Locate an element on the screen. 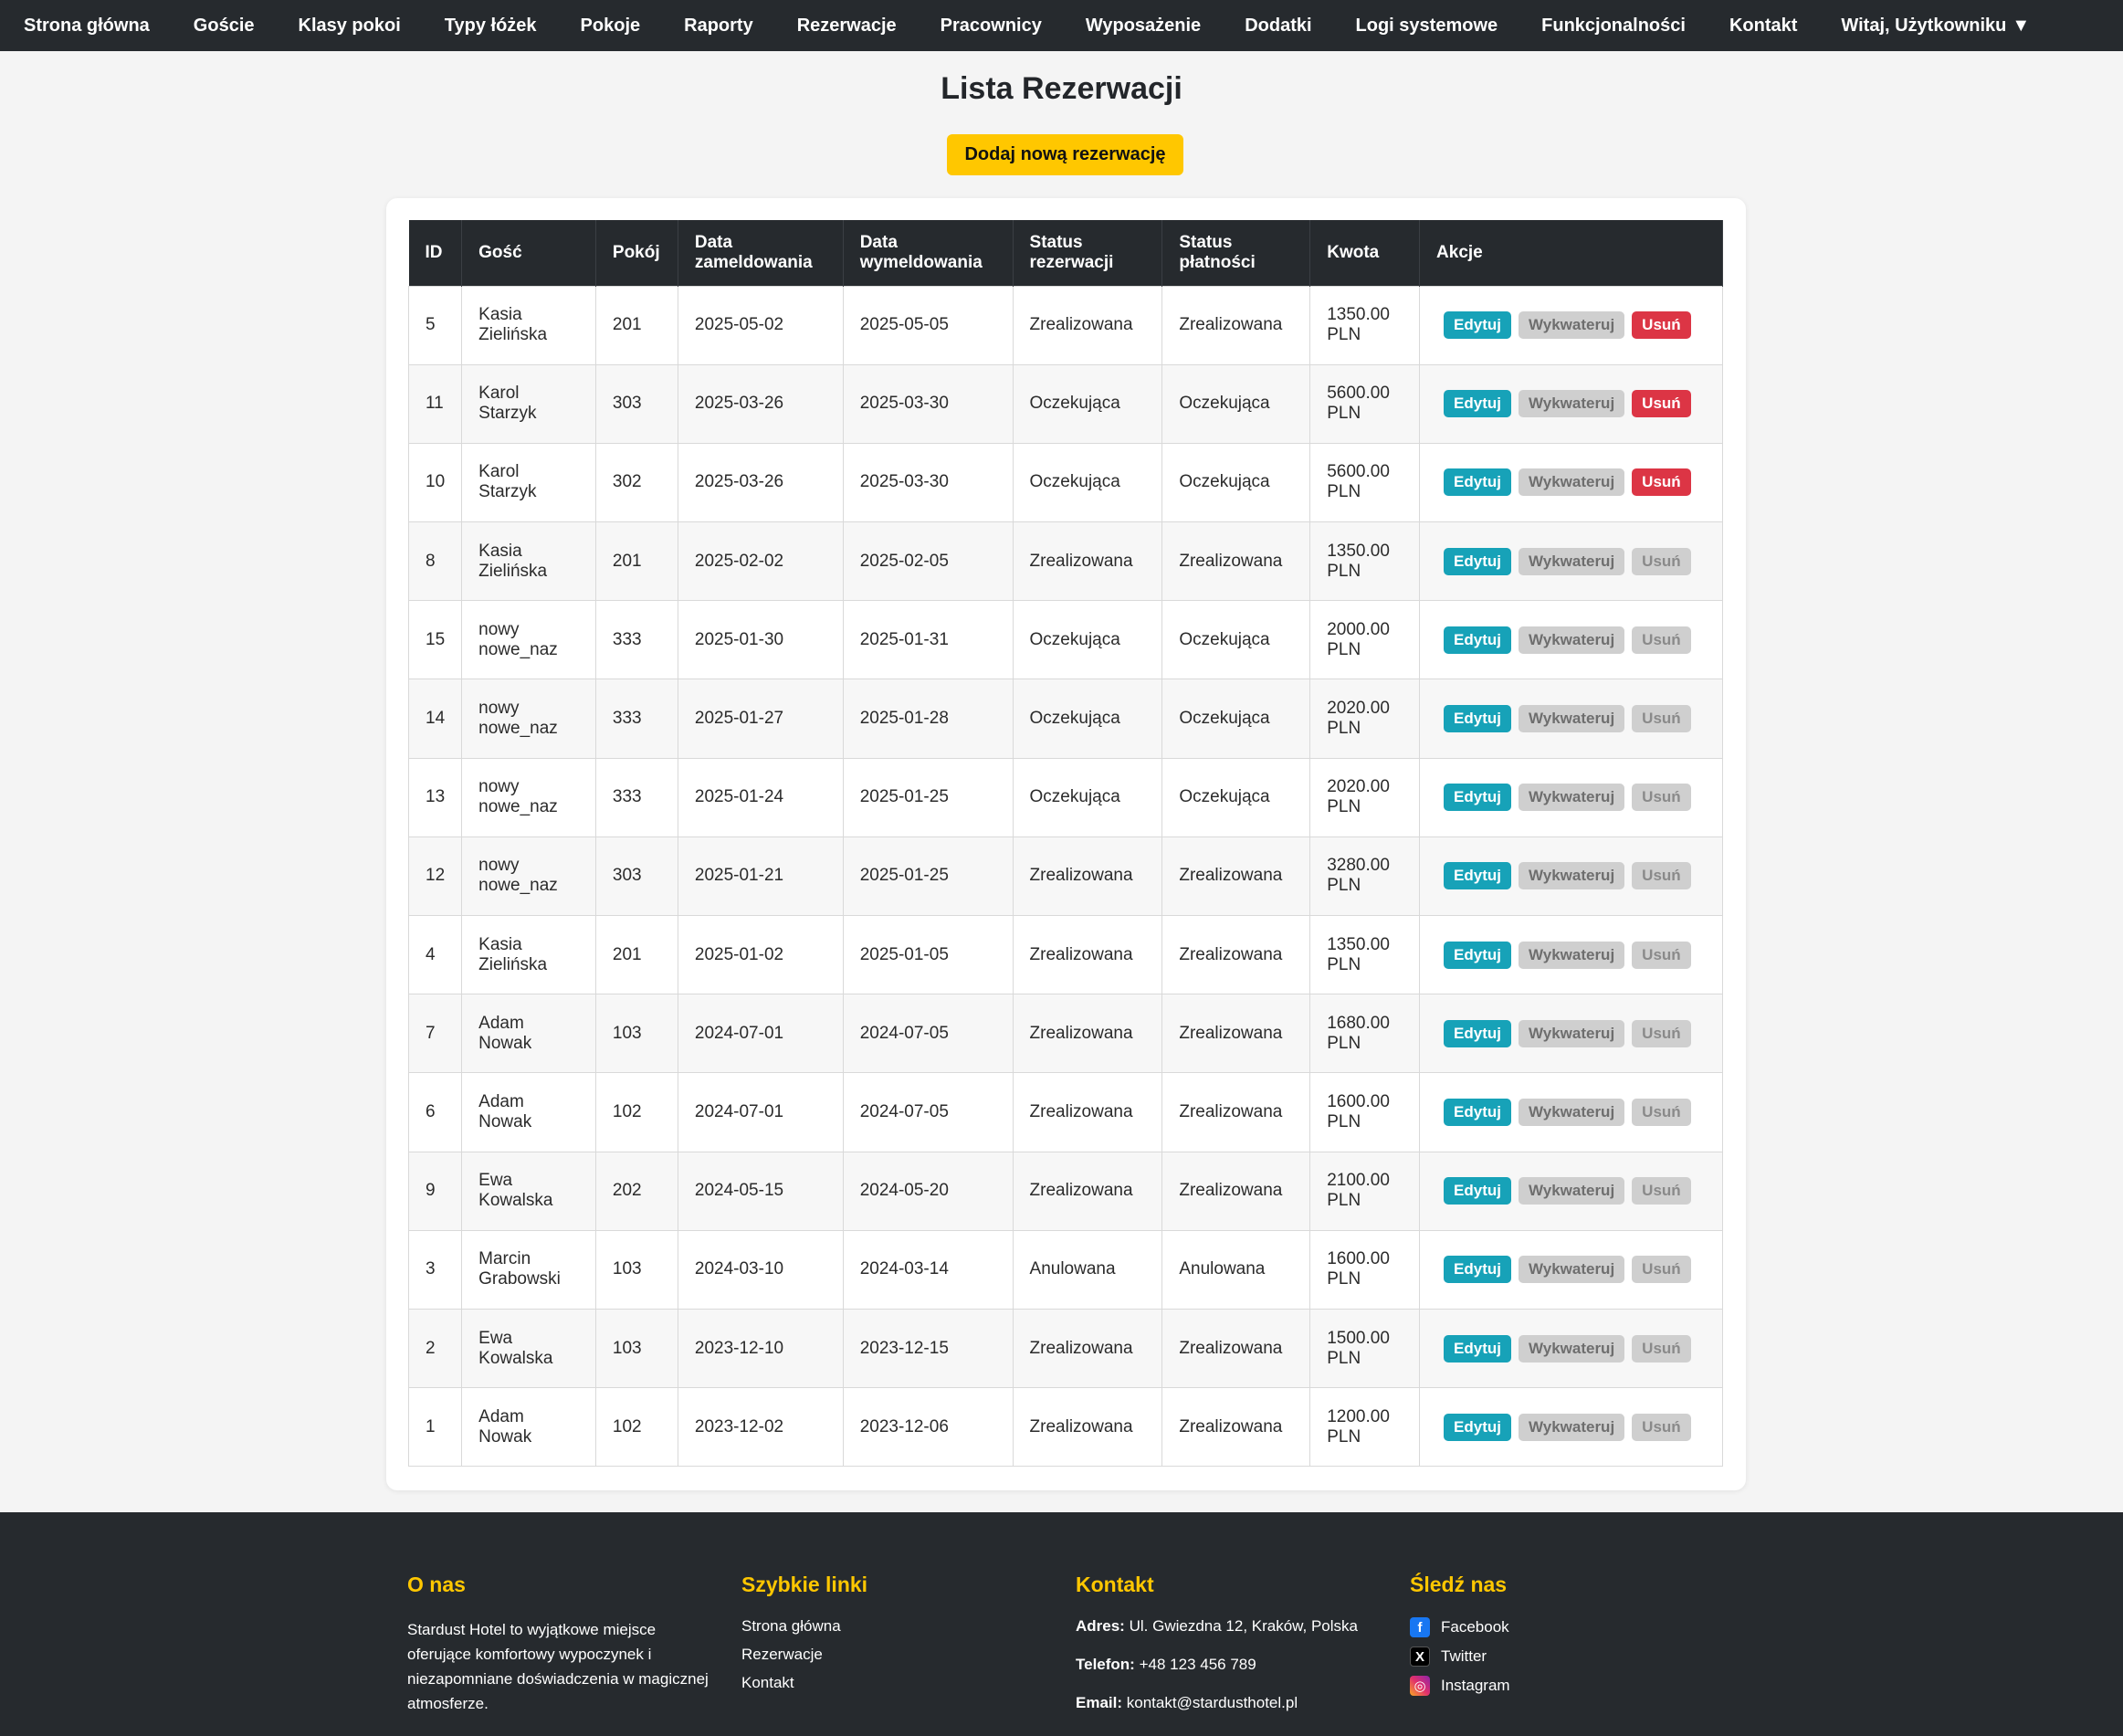  cell-pay-status: Zrealizowana is located at coordinates (1236, 876).